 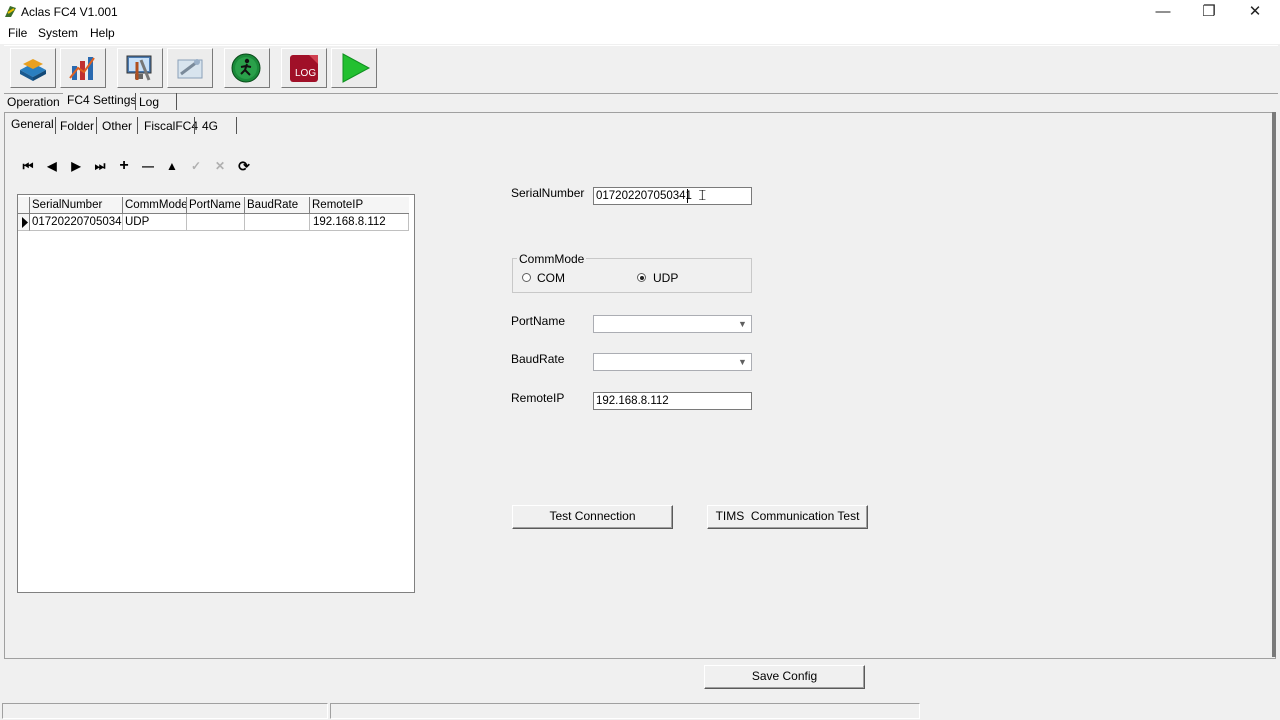 I want to click on play-button, so click(x=354, y=68).